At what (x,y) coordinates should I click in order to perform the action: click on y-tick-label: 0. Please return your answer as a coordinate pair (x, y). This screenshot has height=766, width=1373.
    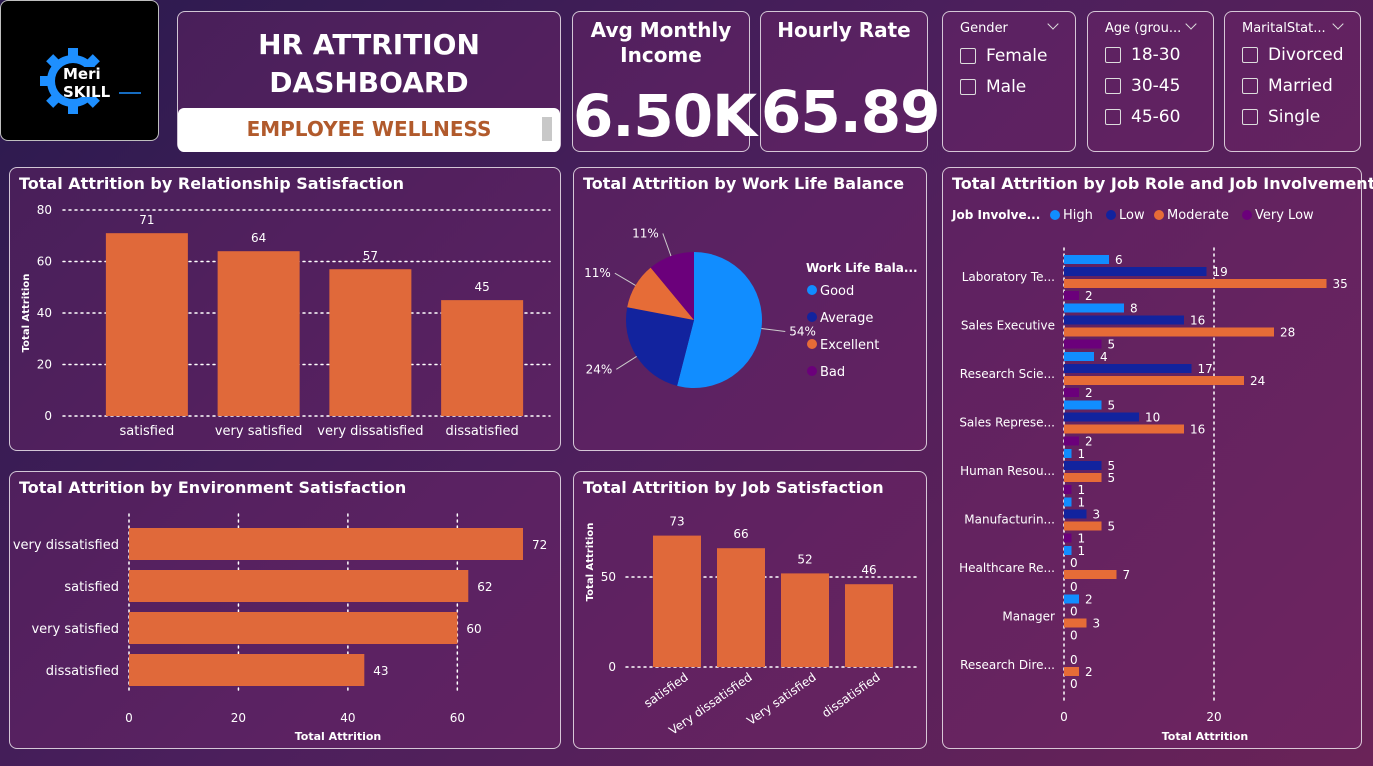
    Looking at the image, I should click on (48, 416).